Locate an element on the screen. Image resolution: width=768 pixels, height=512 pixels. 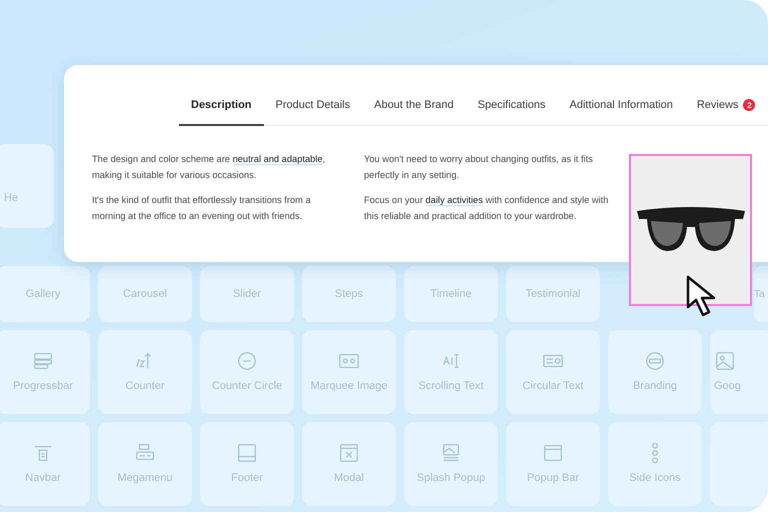
description-paragraph: You won't need to worry about changing outfits, as it fits perfectly in any setting. is located at coordinates (479, 167).